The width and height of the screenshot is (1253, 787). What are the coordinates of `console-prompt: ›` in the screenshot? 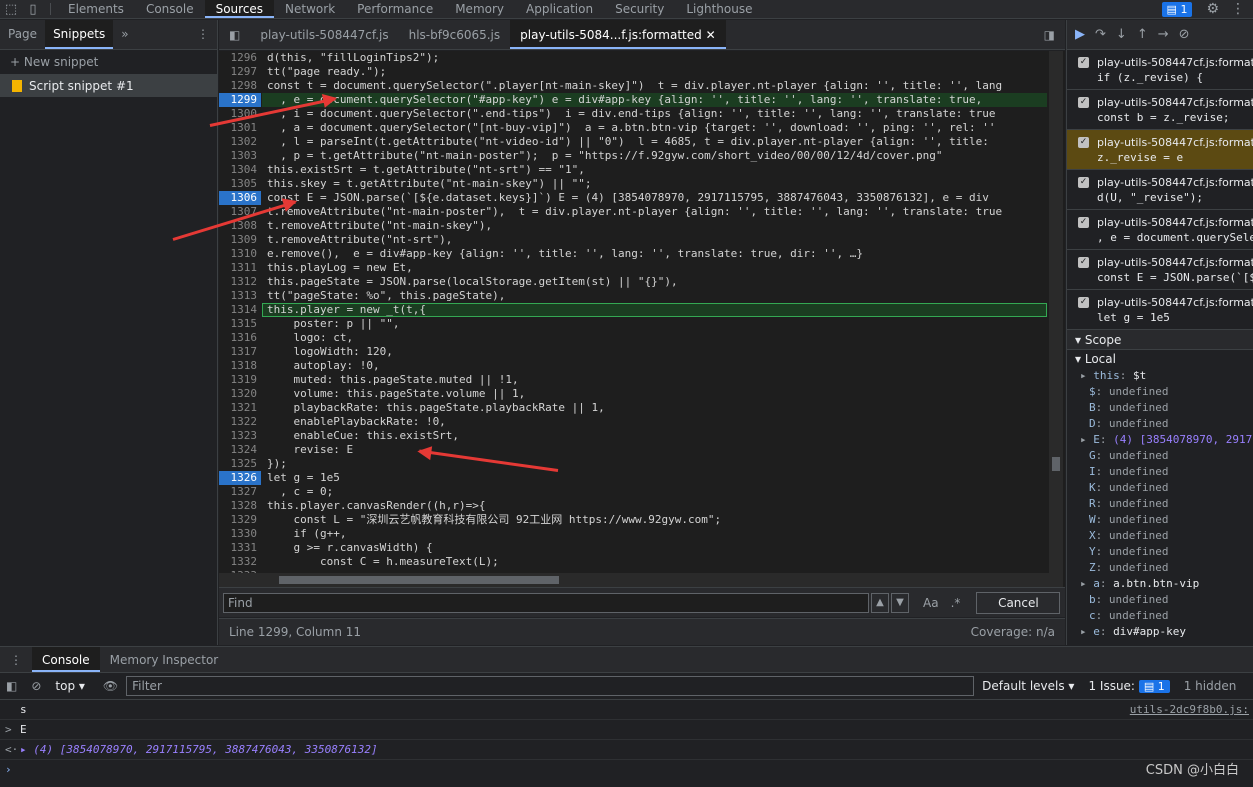 It's located at (626, 770).